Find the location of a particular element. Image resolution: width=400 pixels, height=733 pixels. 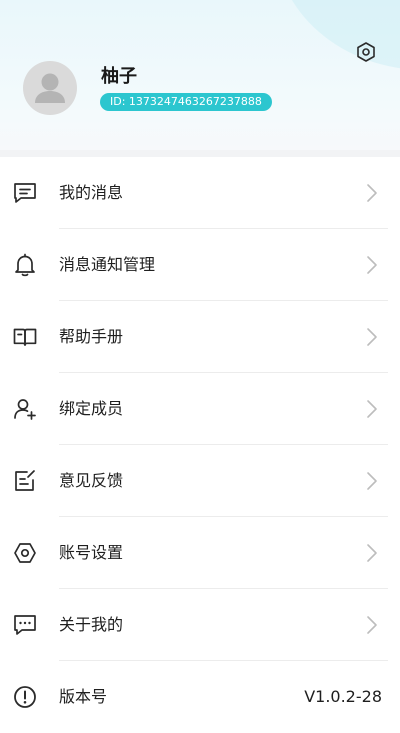

avatar is located at coordinates (50, 88).